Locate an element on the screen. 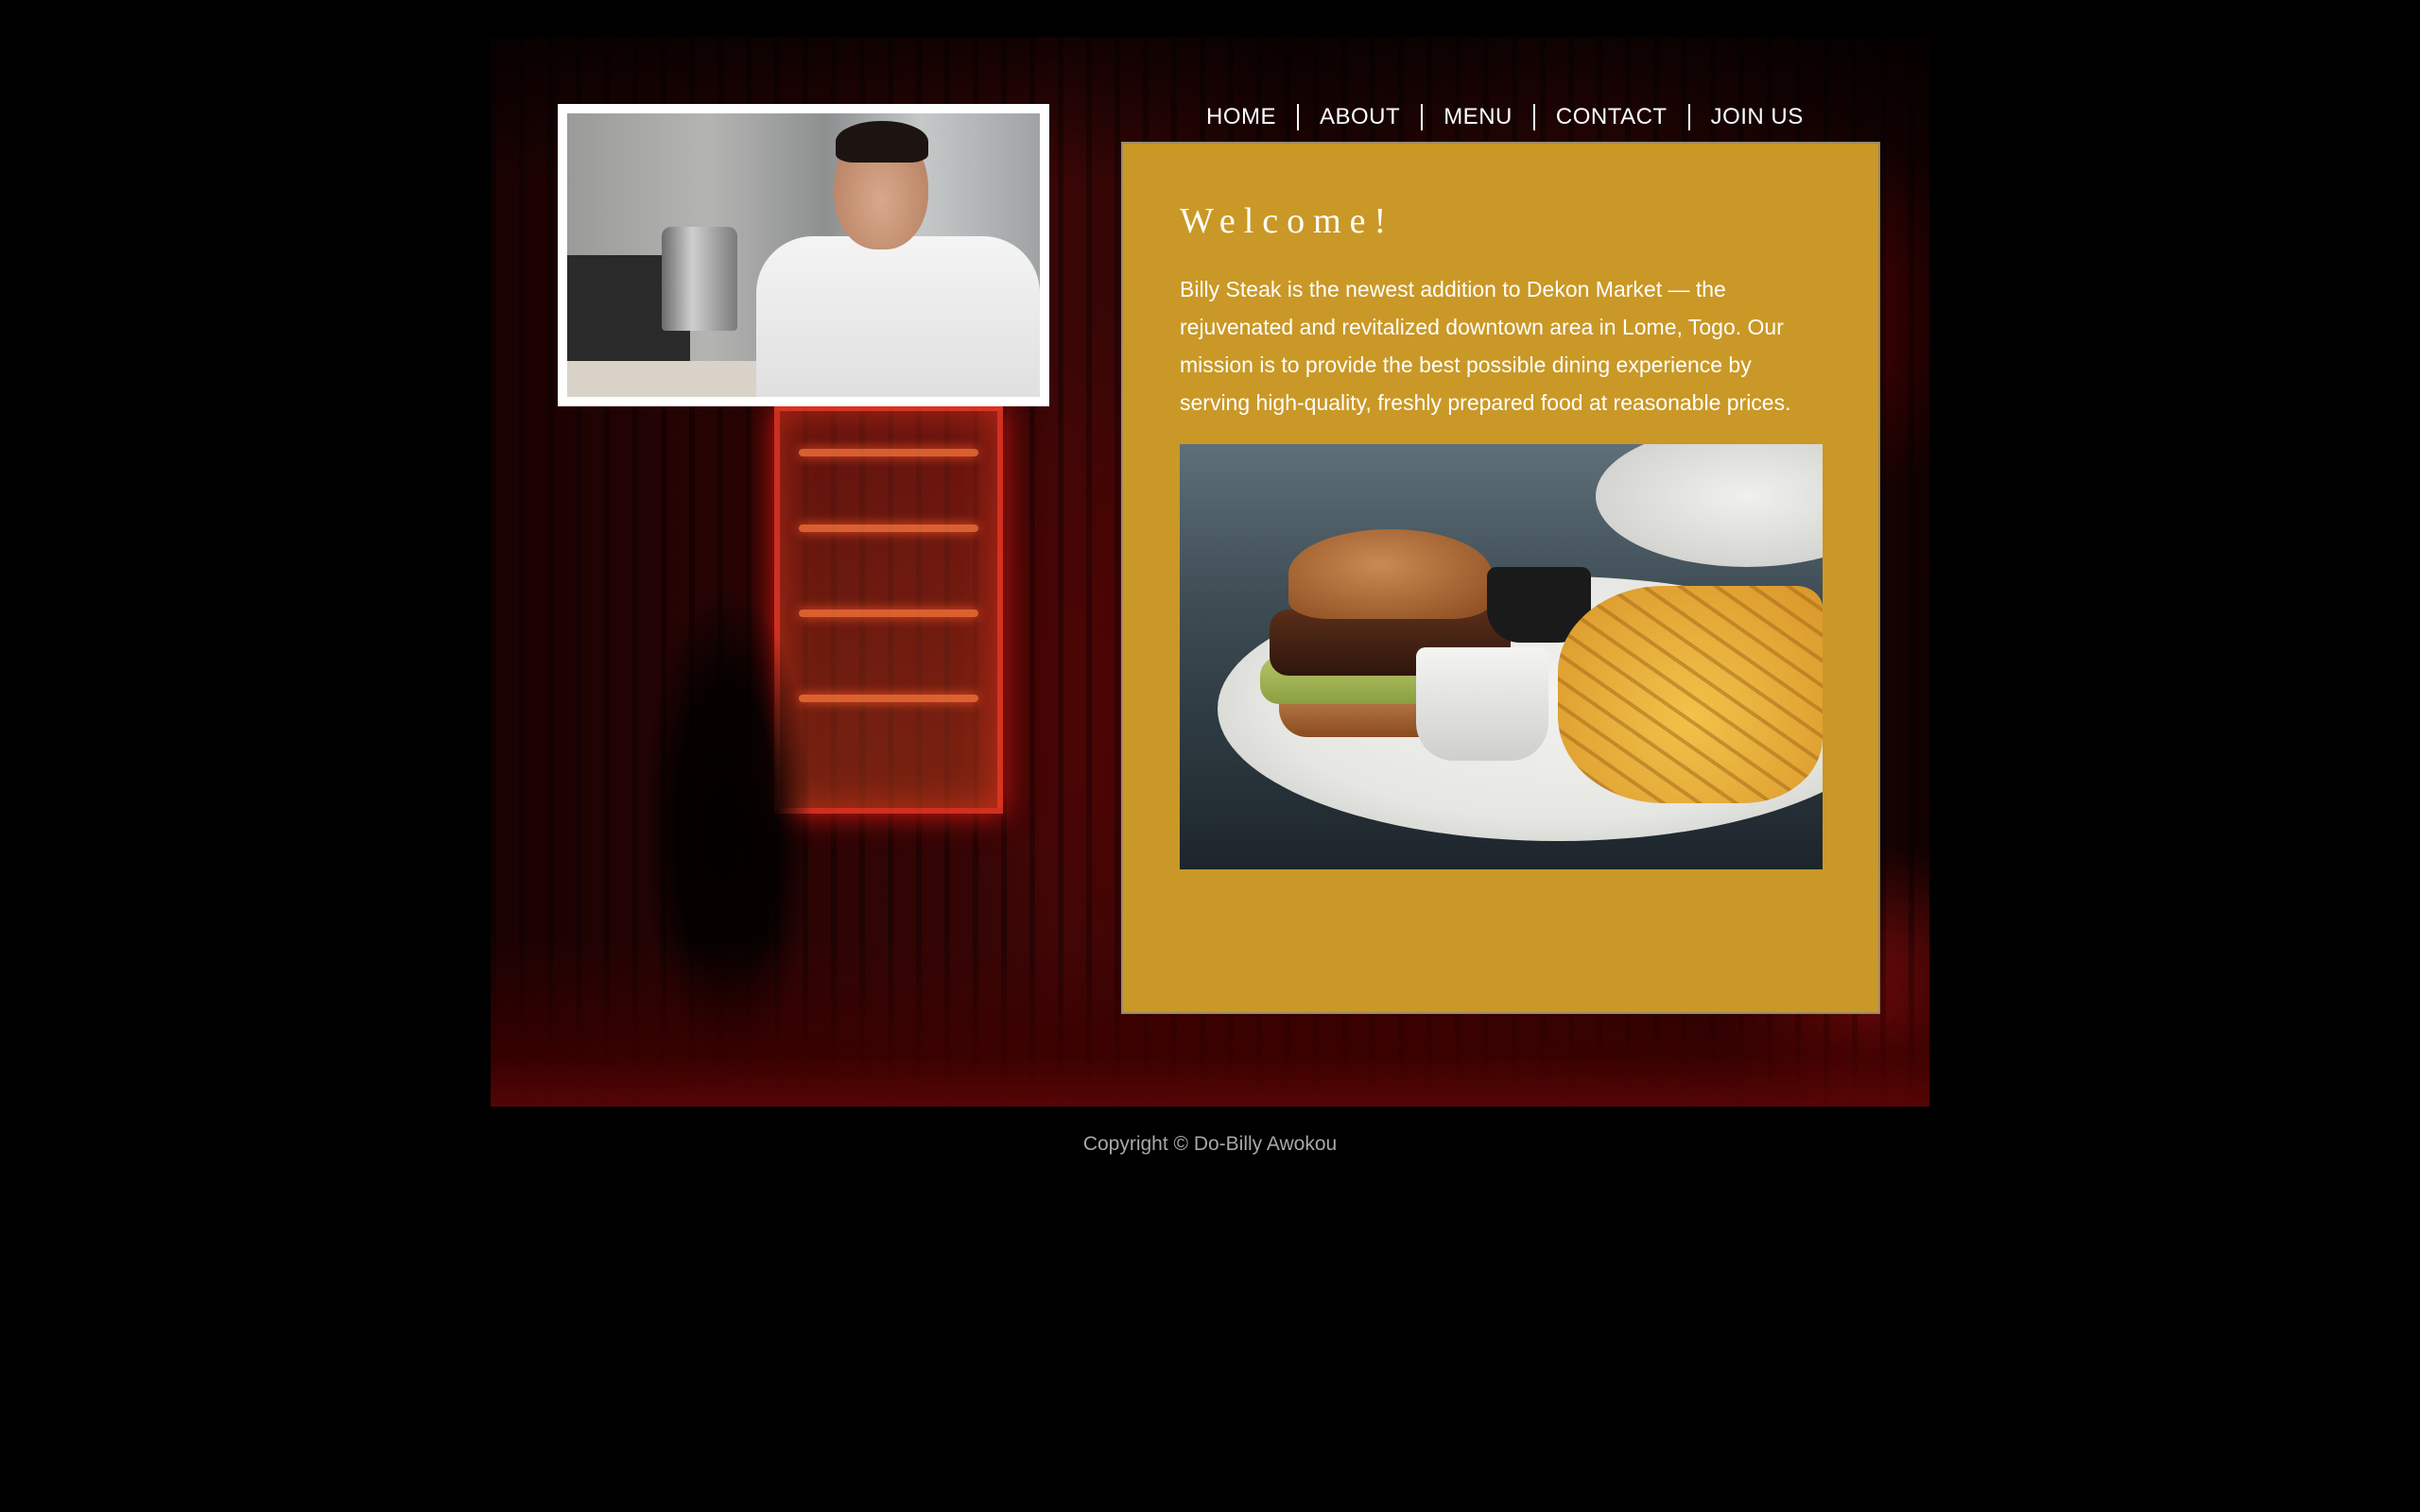 The height and width of the screenshot is (1512, 2420). chef-photo is located at coordinates (803, 255).